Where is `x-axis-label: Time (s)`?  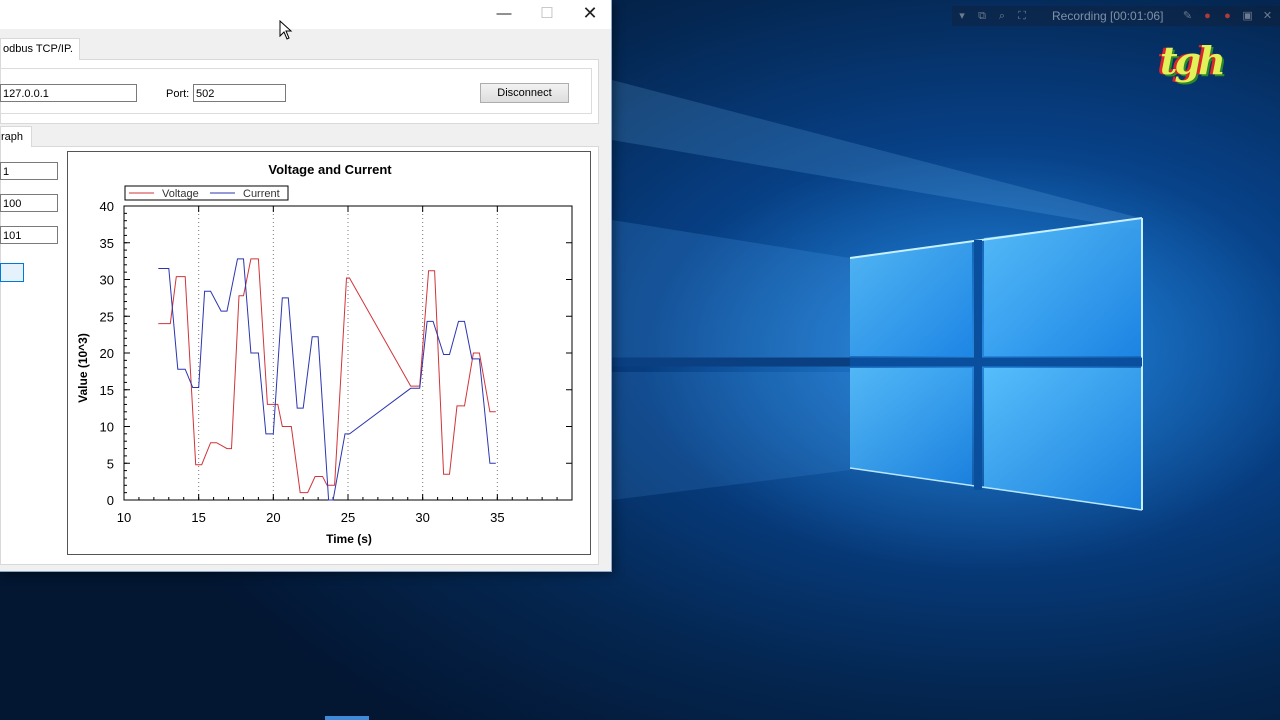
x-axis-label: Time (s) is located at coordinates (349, 539).